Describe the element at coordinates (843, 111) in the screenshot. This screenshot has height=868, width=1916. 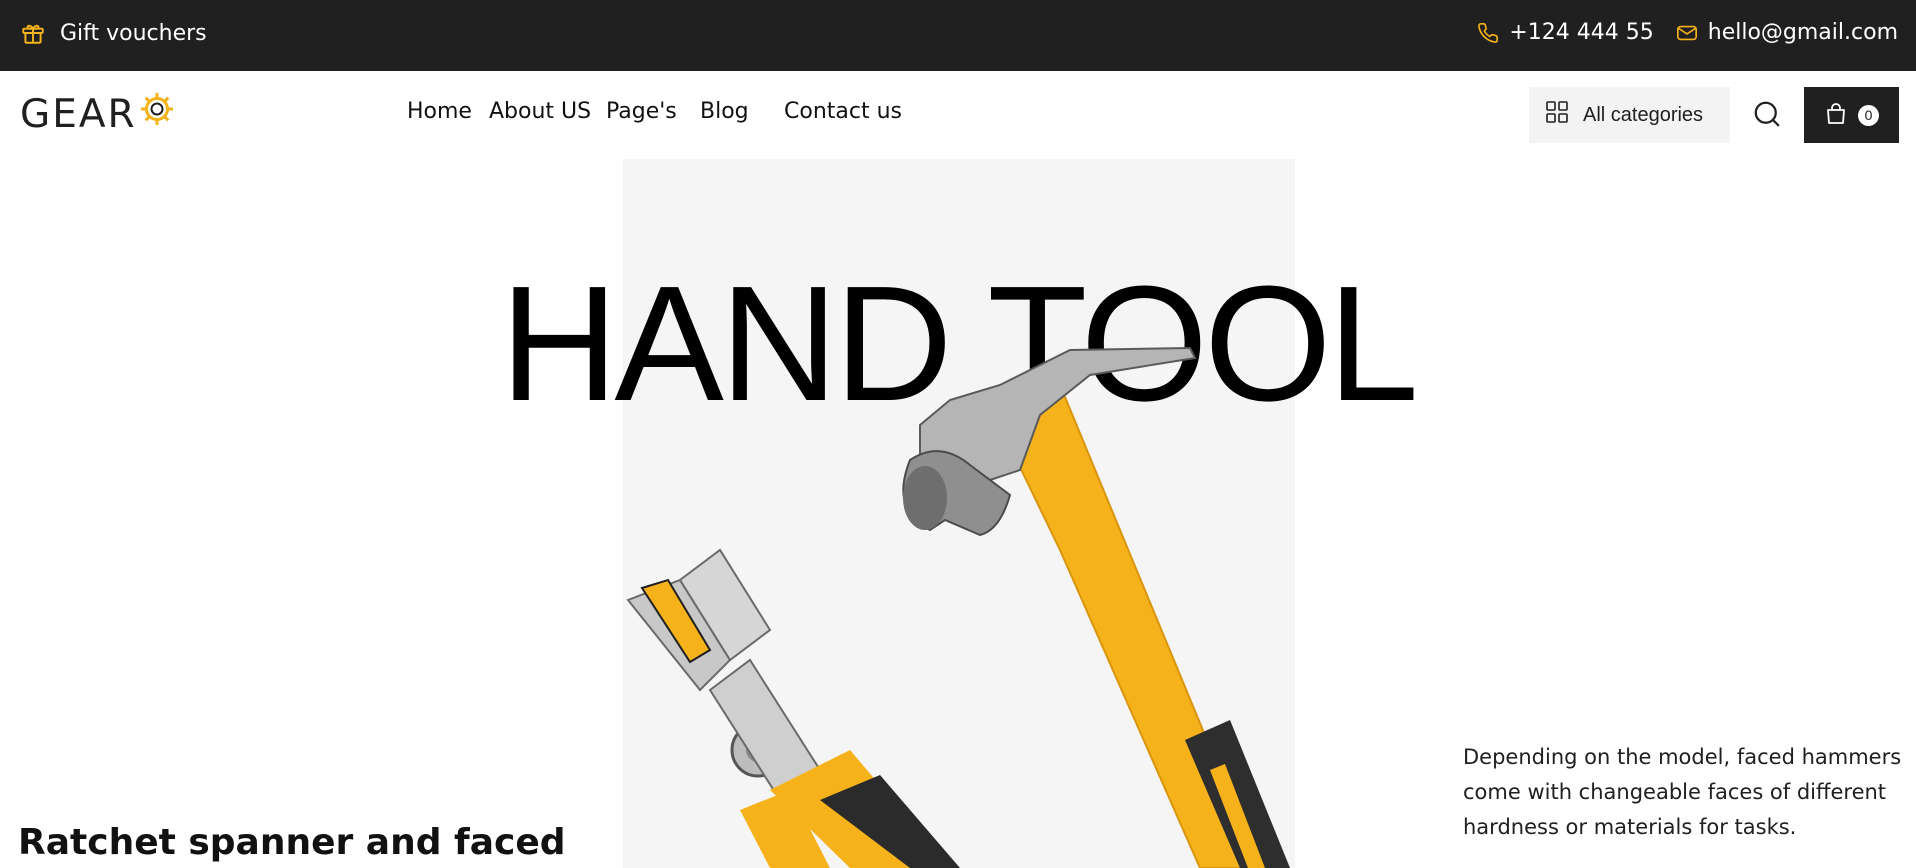
I see `nav-contact-us: Contact us` at that location.